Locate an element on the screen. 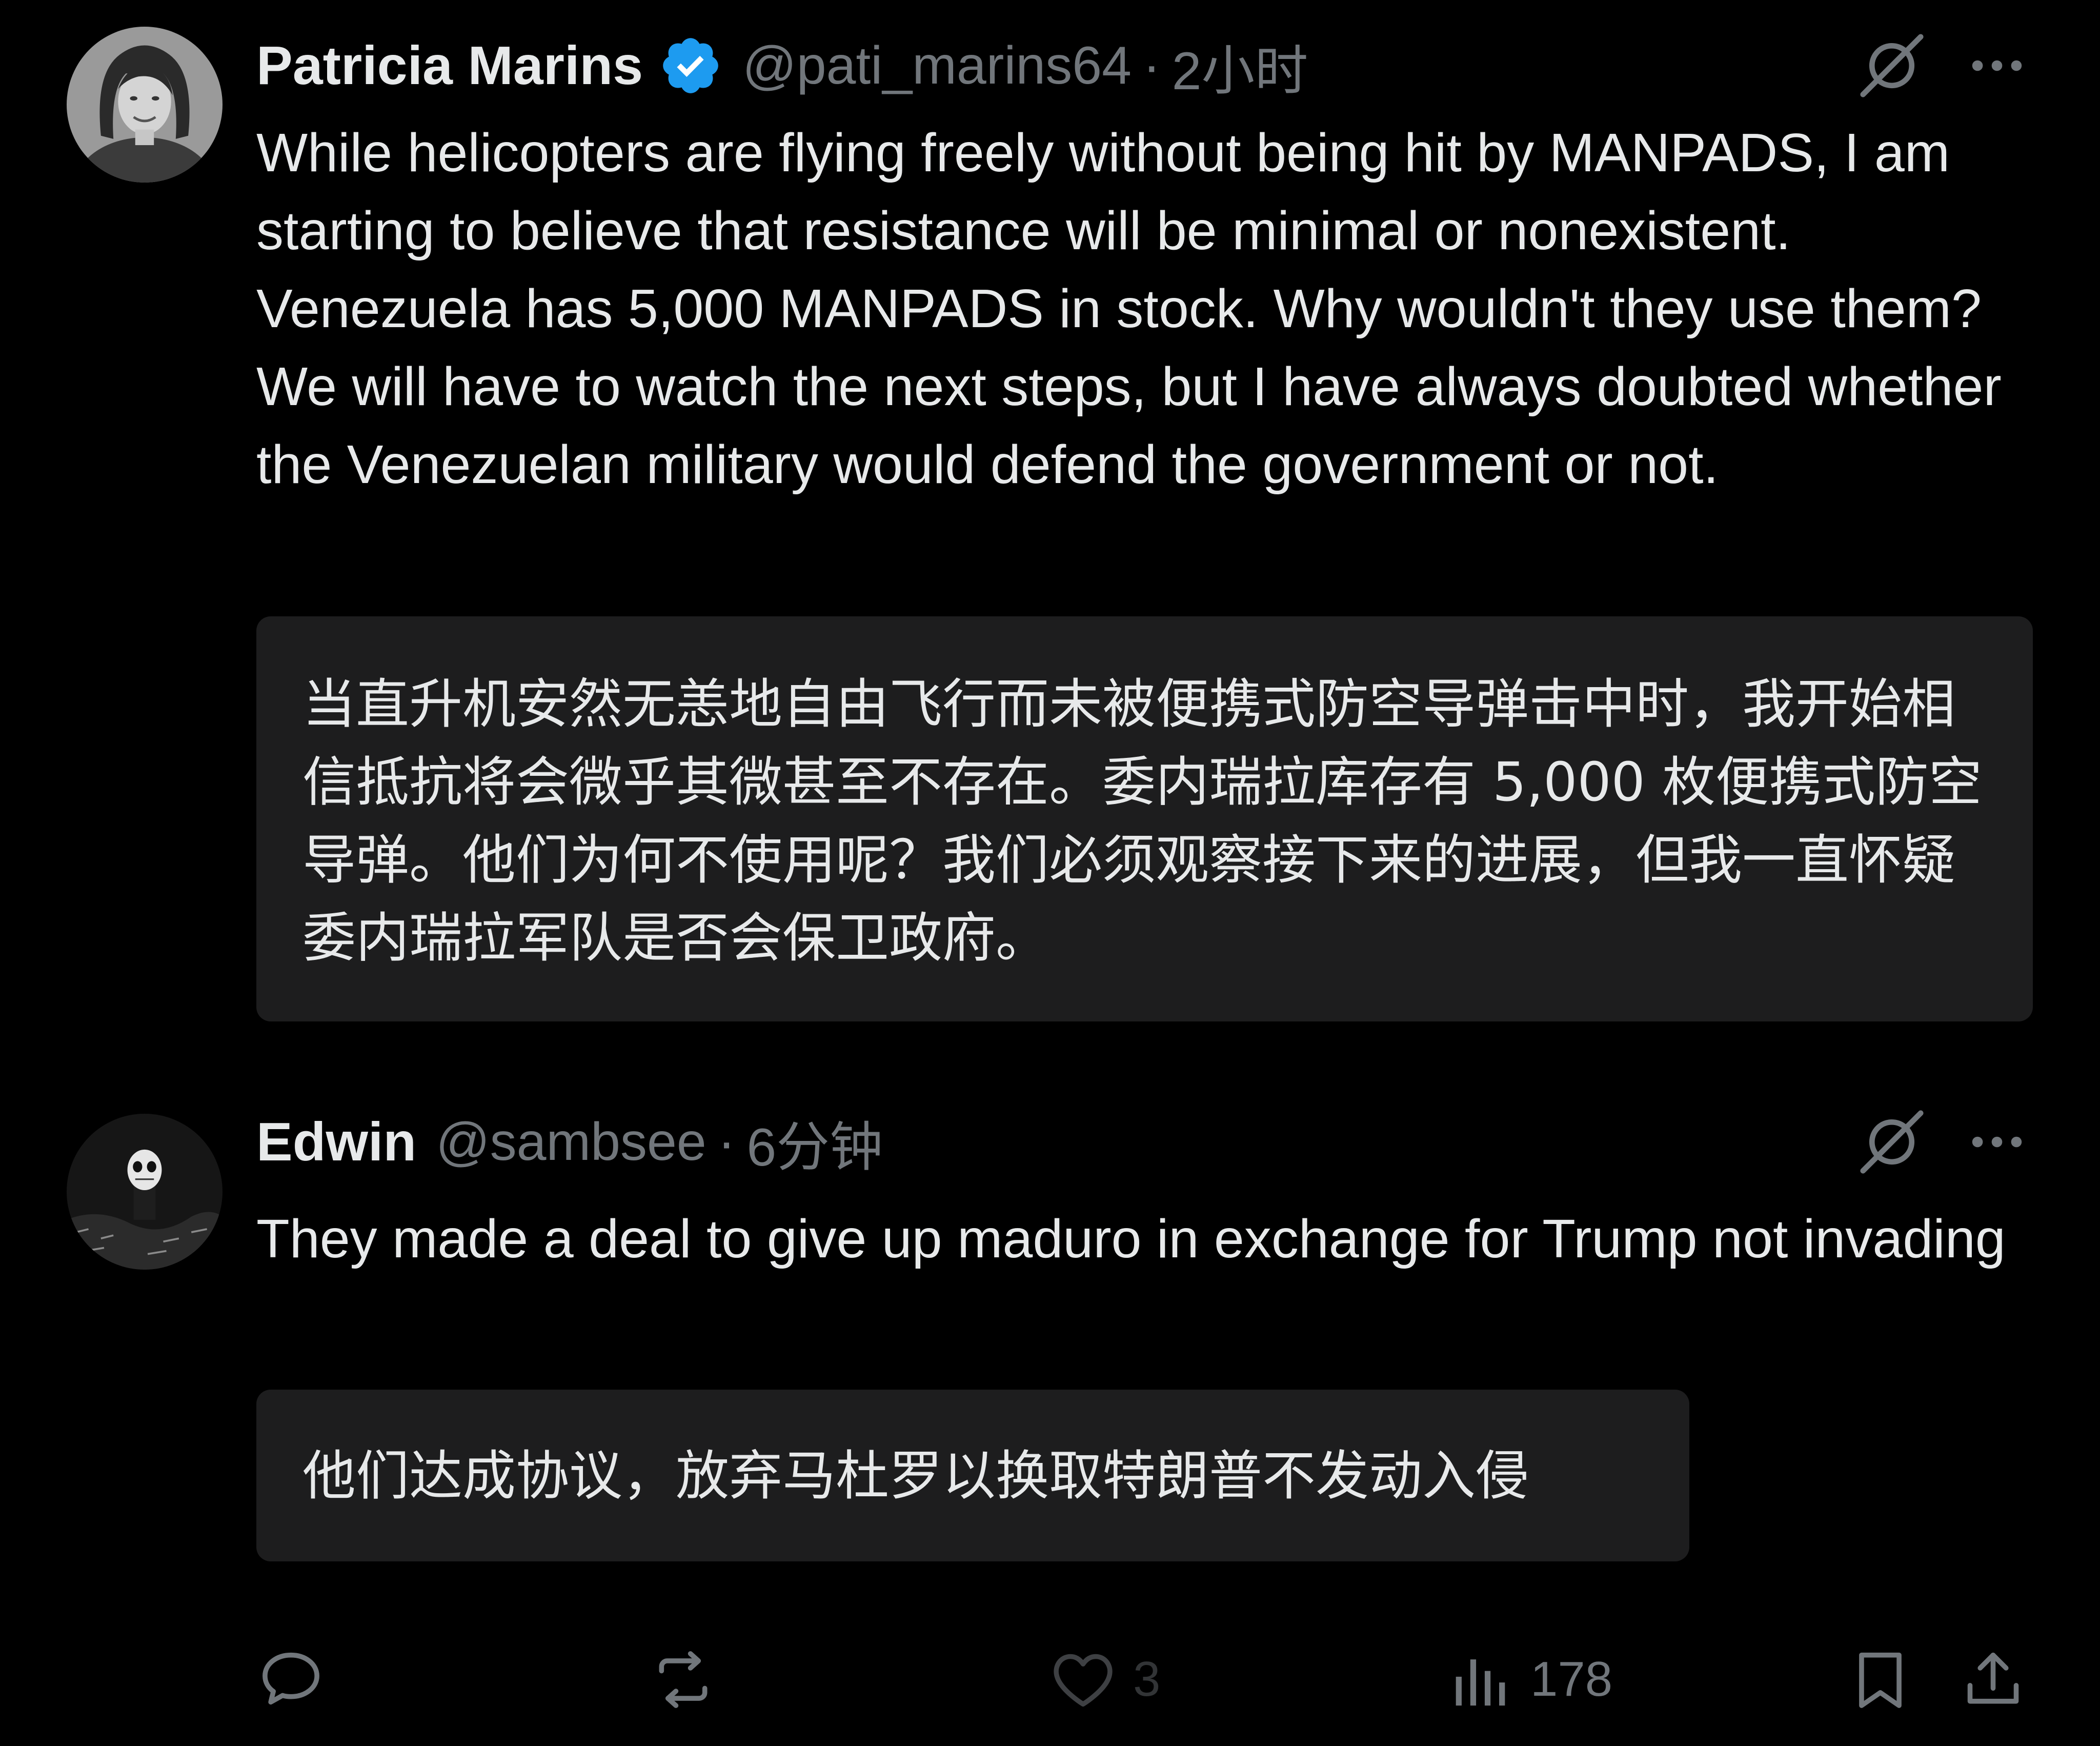 The height and width of the screenshot is (1746, 2100). figurine-avatar is located at coordinates (145, 1192).